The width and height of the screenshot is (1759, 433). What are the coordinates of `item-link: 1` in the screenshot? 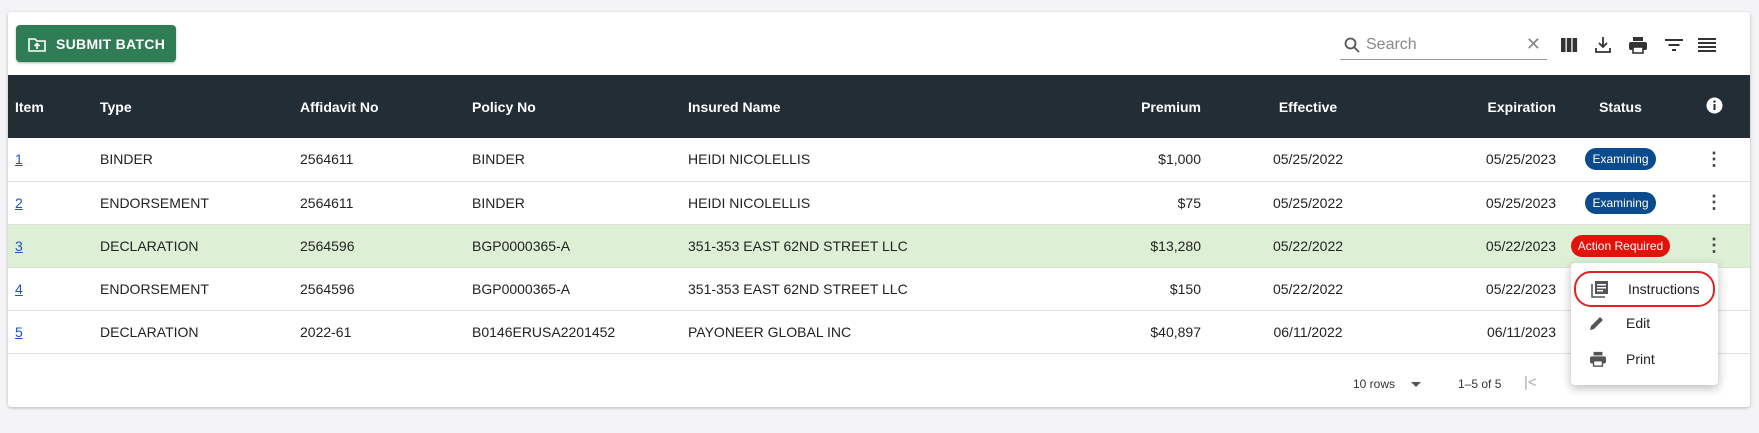 It's located at (19, 159).